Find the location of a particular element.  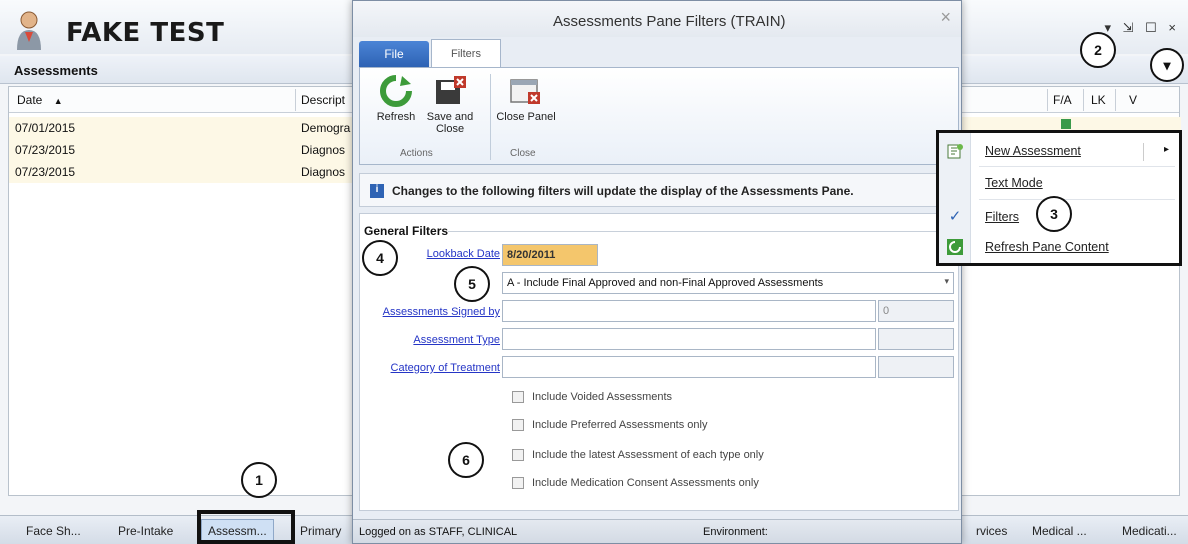

column-header-date: Date ▲ is located at coordinates (40, 100).